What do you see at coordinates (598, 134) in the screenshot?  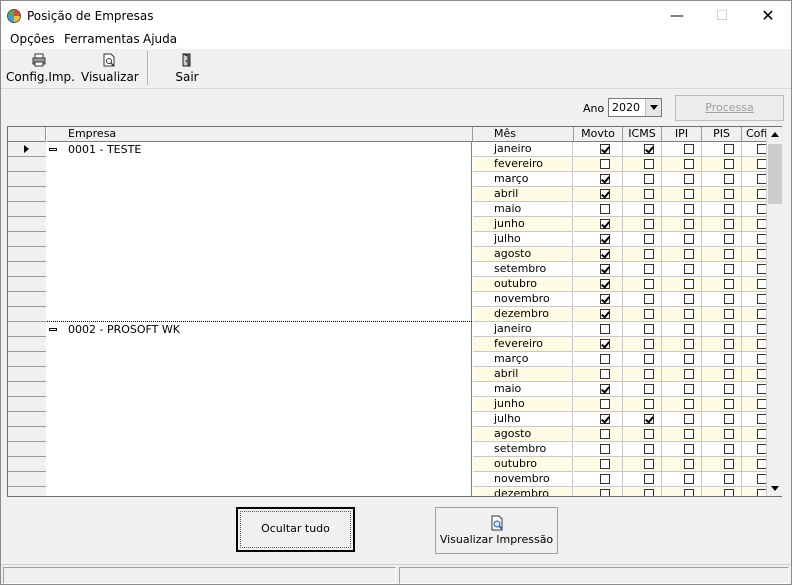 I see `header-movto: Movto` at bounding box center [598, 134].